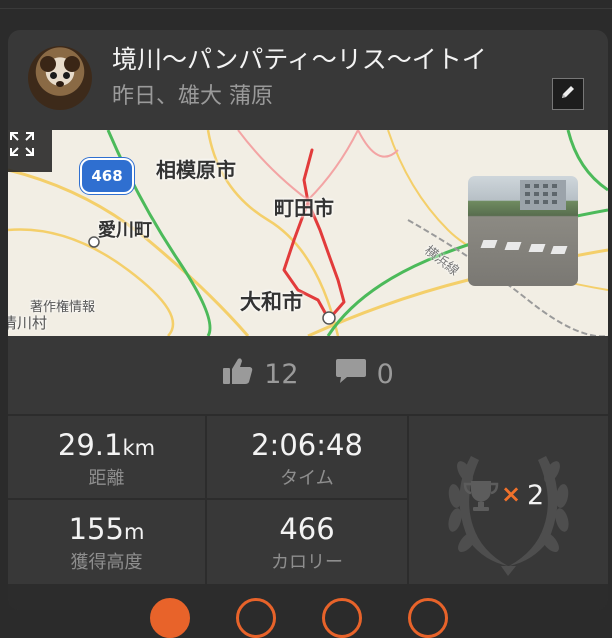 Image resolution: width=612 pixels, height=638 pixels. I want to click on calories-stat: 466 カロリー, so click(307, 542).